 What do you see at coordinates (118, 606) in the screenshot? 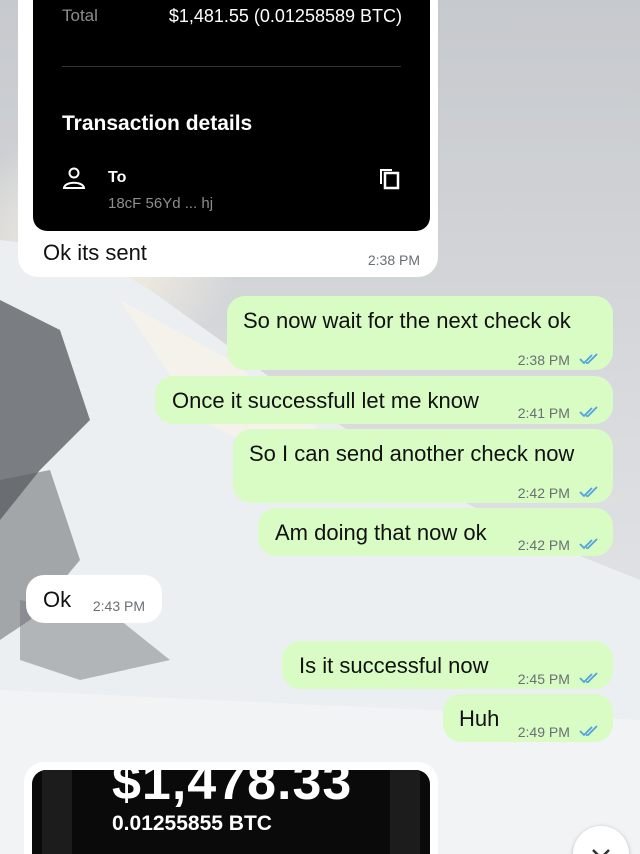
I see `message-time: 2:43 PM` at bounding box center [118, 606].